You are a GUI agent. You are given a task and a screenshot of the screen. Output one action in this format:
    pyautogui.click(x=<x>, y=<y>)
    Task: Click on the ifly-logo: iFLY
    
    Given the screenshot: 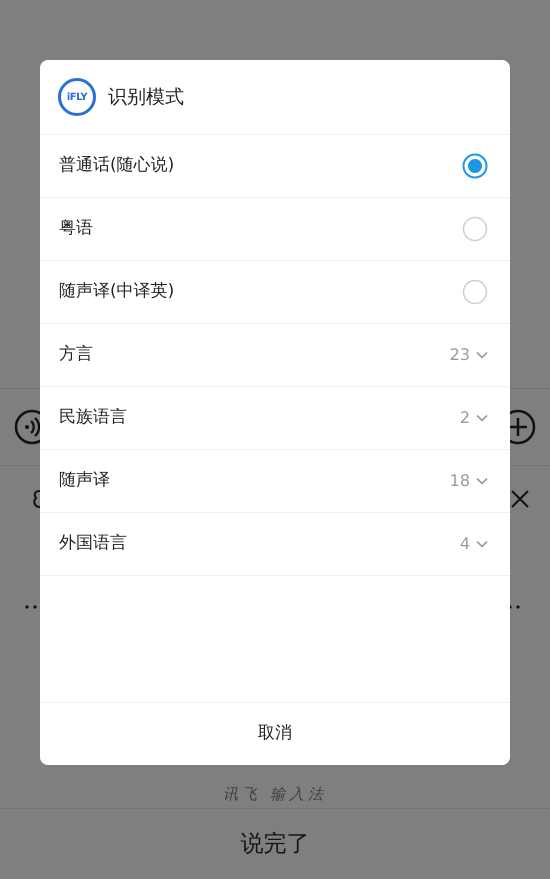 What is the action you would take?
    pyautogui.click(x=77, y=97)
    